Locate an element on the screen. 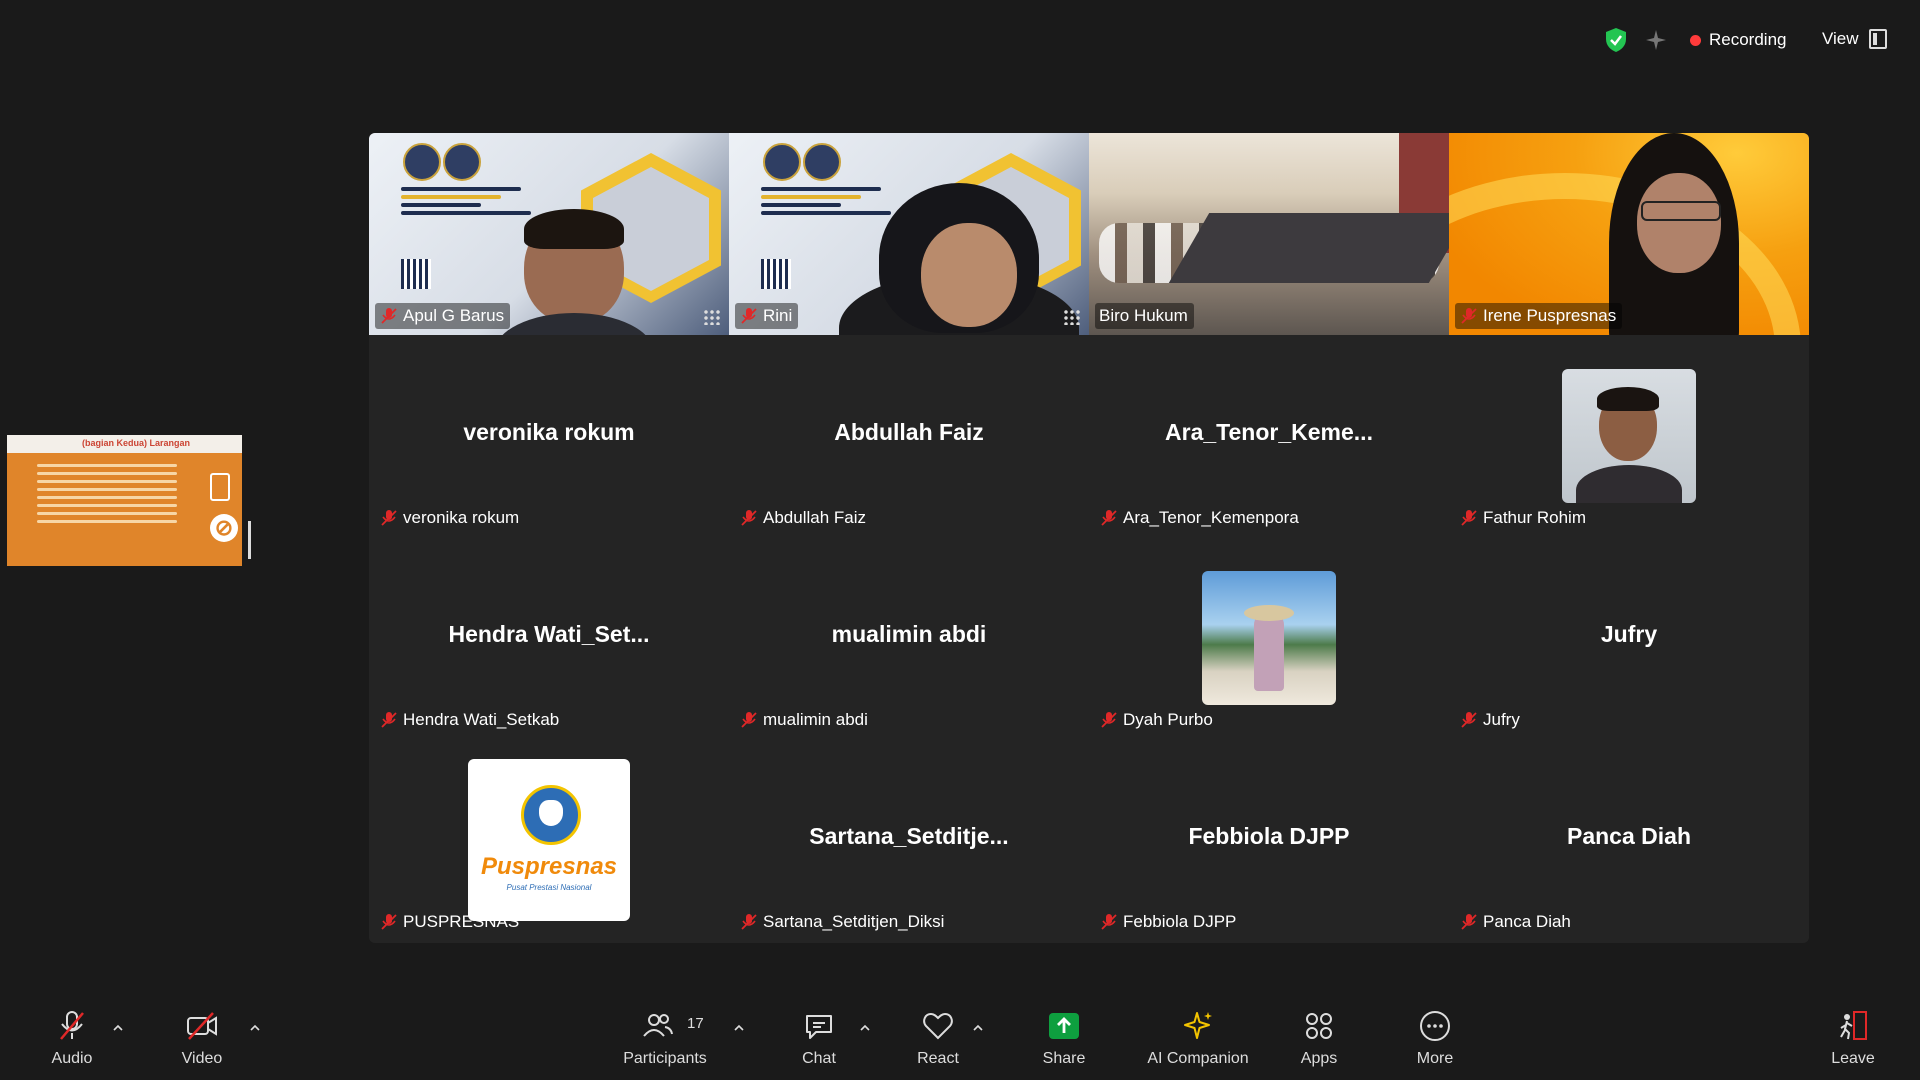 The height and width of the screenshot is (1080, 1920). recording-indicator: Recording is located at coordinates (1738, 40).